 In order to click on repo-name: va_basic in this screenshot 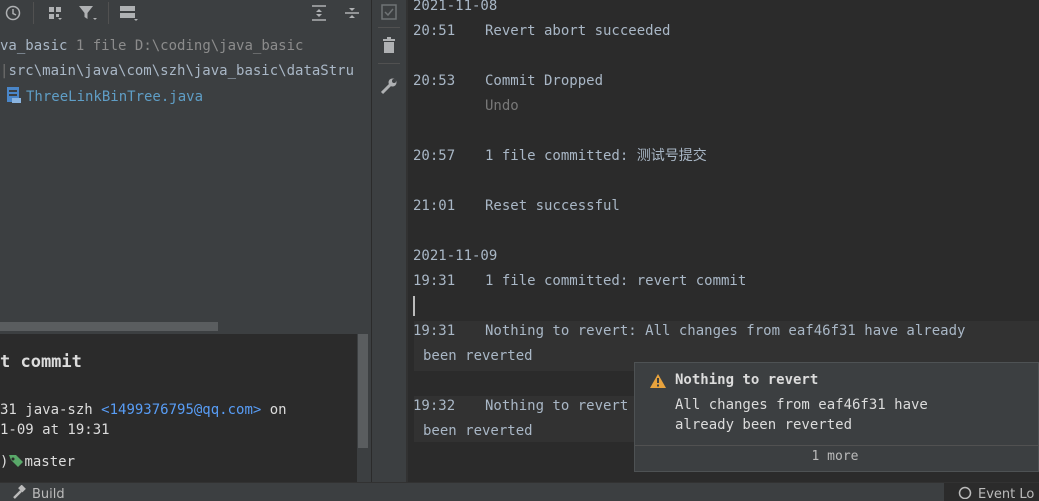, I will do `click(34, 46)`.